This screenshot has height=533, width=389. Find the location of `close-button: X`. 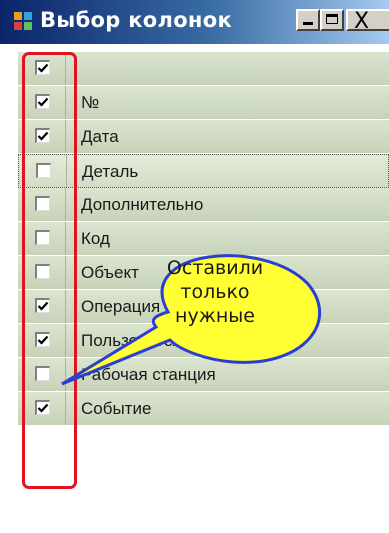

close-button: X is located at coordinates (367, 21).